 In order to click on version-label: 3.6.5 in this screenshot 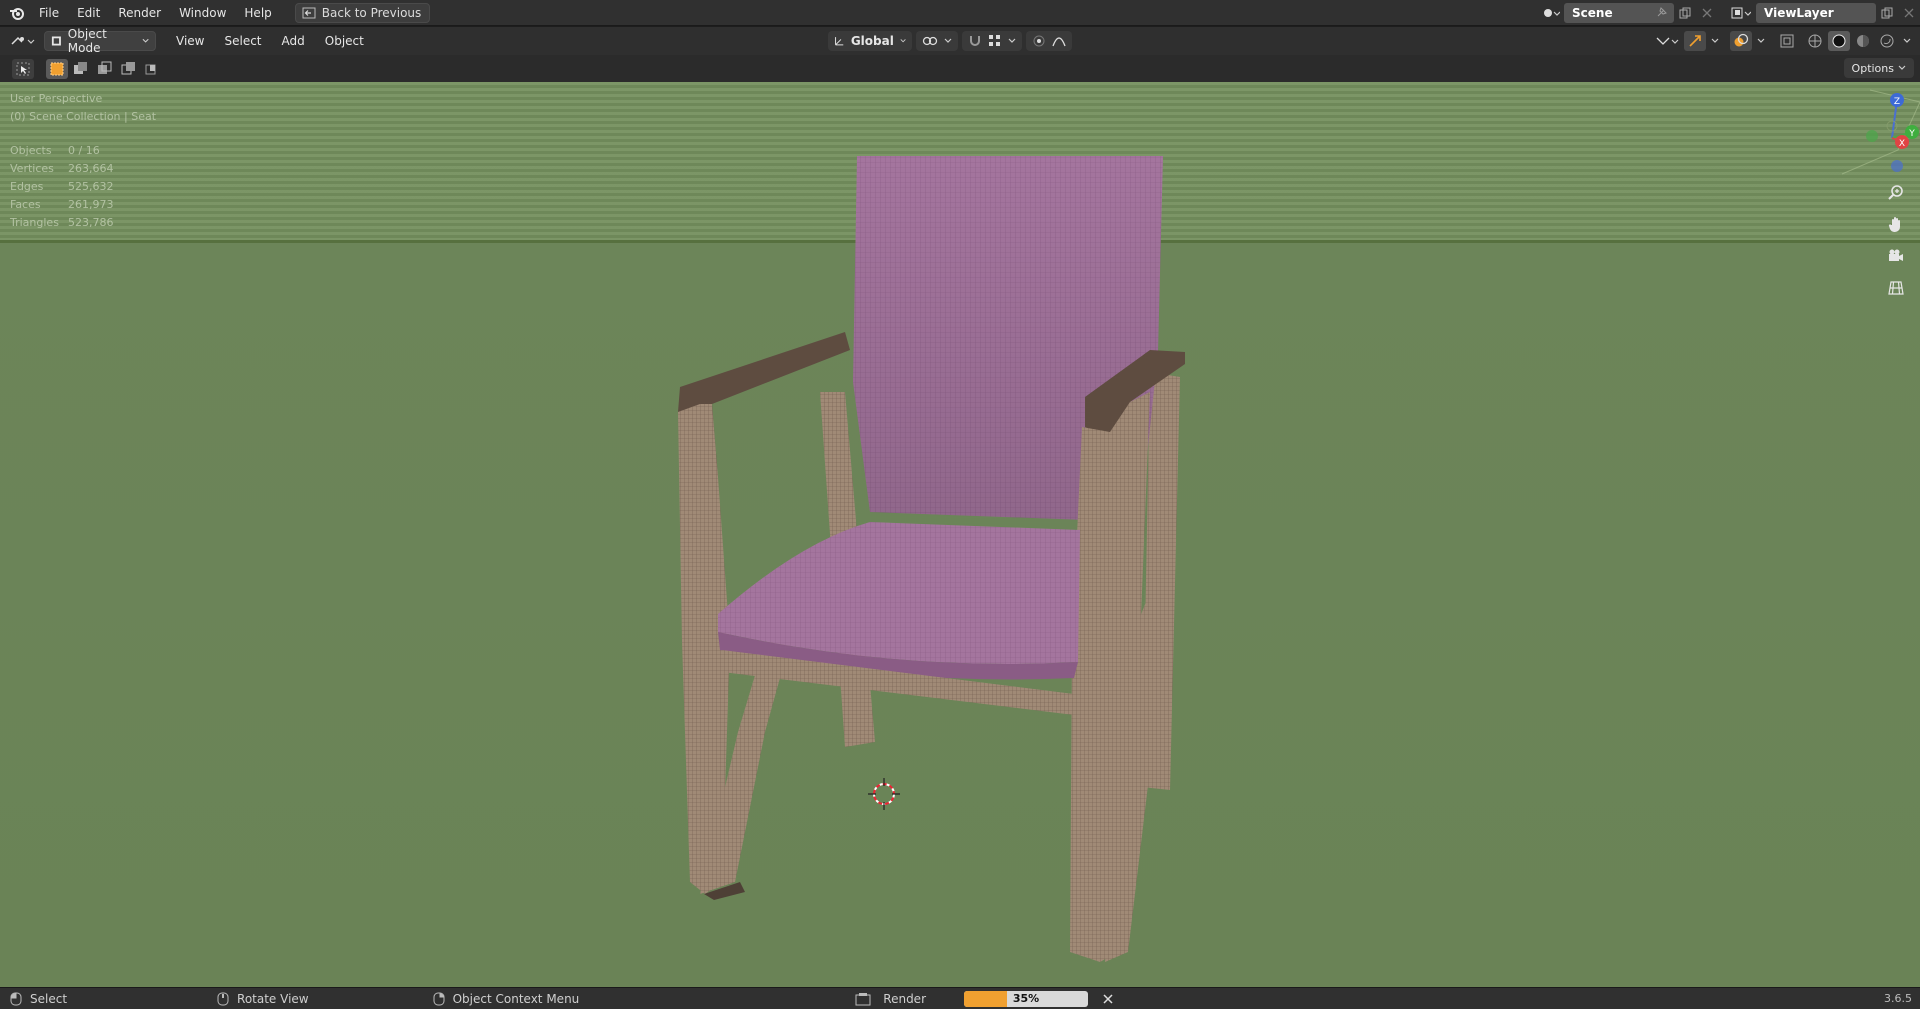, I will do `click(1898, 998)`.